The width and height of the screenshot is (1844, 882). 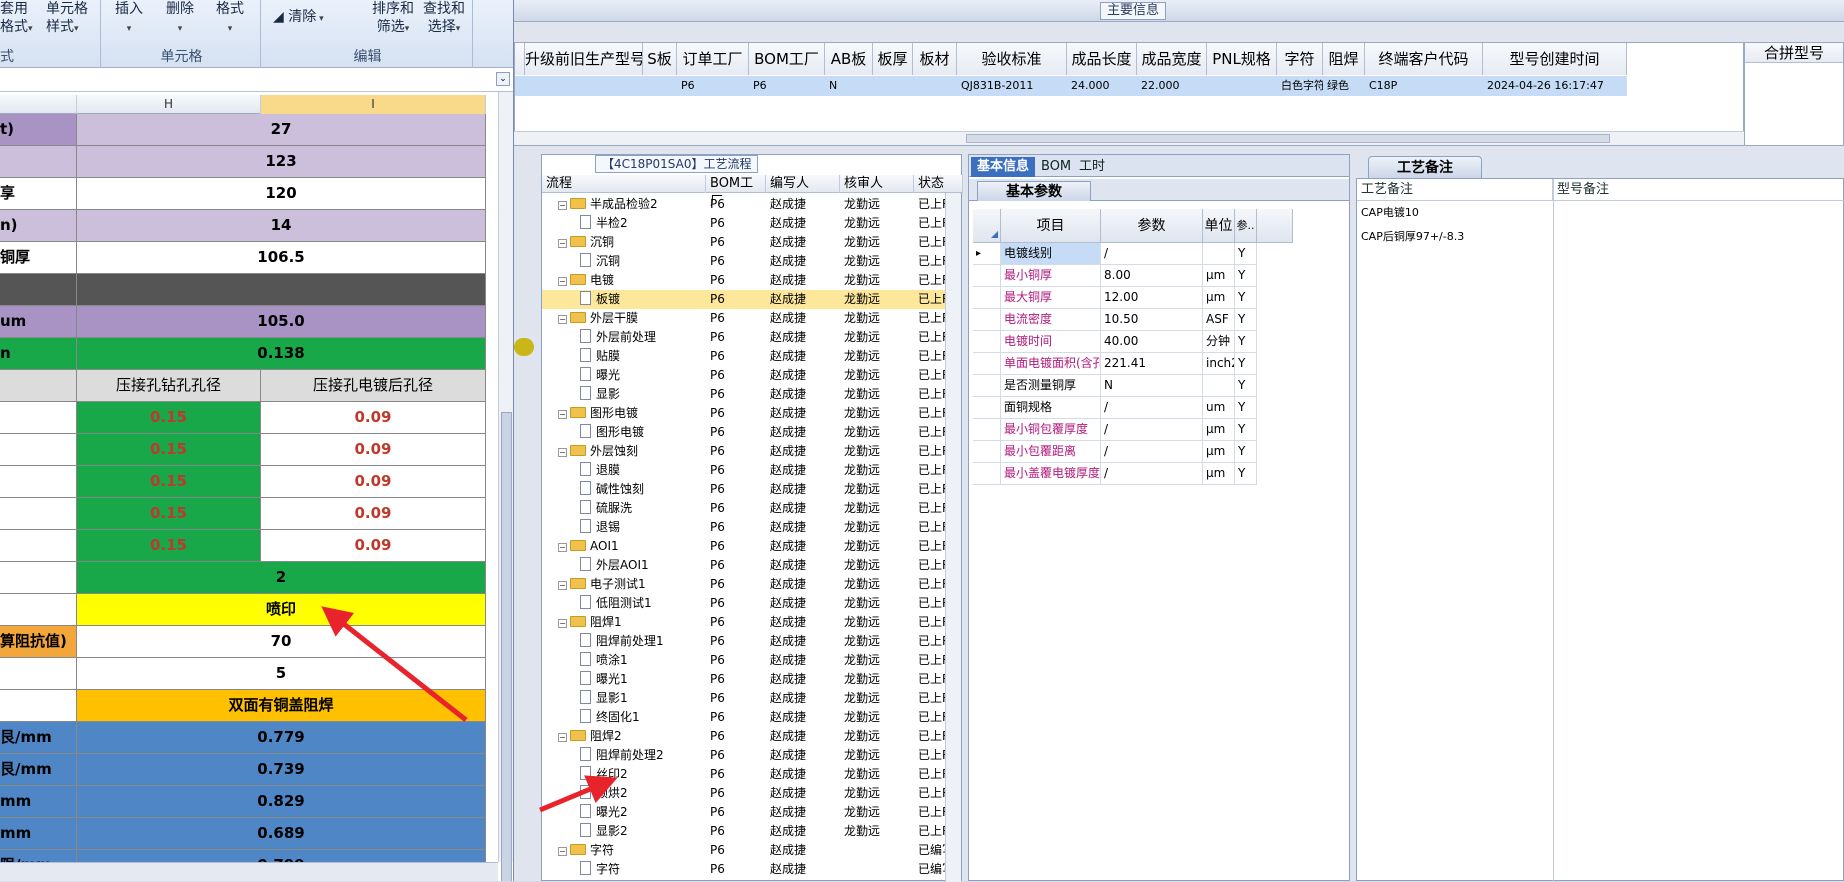 What do you see at coordinates (1246, 226) in the screenshot?
I see `ref-col-header: 参..` at bounding box center [1246, 226].